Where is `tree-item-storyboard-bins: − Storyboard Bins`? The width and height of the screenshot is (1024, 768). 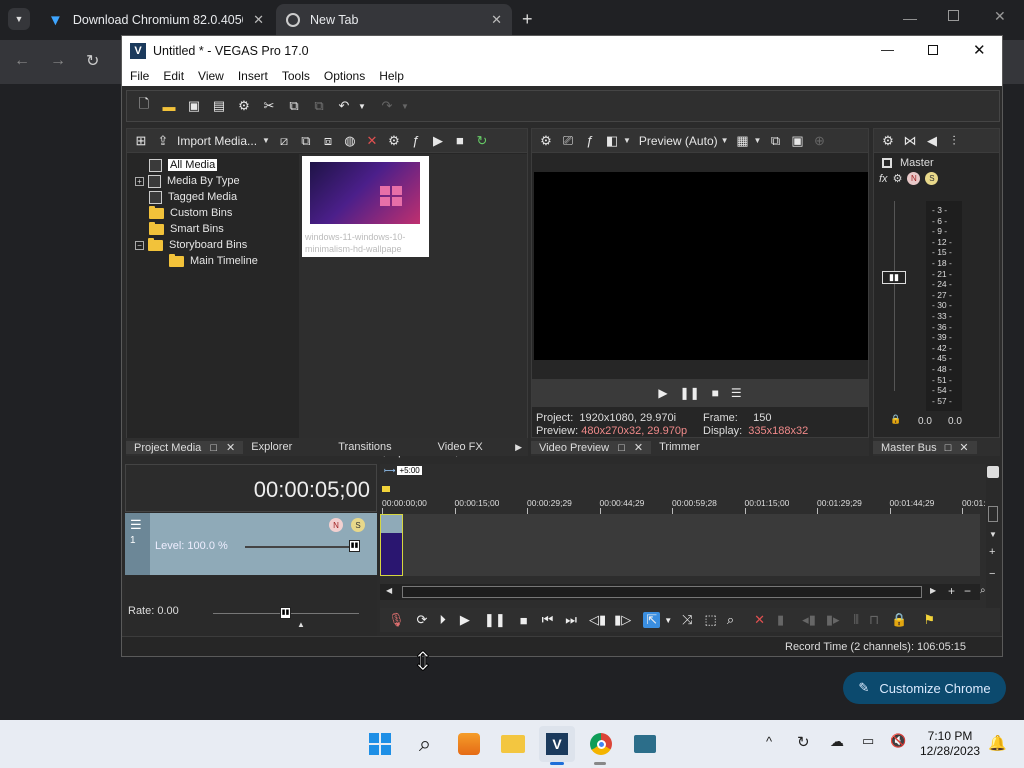 tree-item-storyboard-bins: − Storyboard Bins is located at coordinates (191, 245).